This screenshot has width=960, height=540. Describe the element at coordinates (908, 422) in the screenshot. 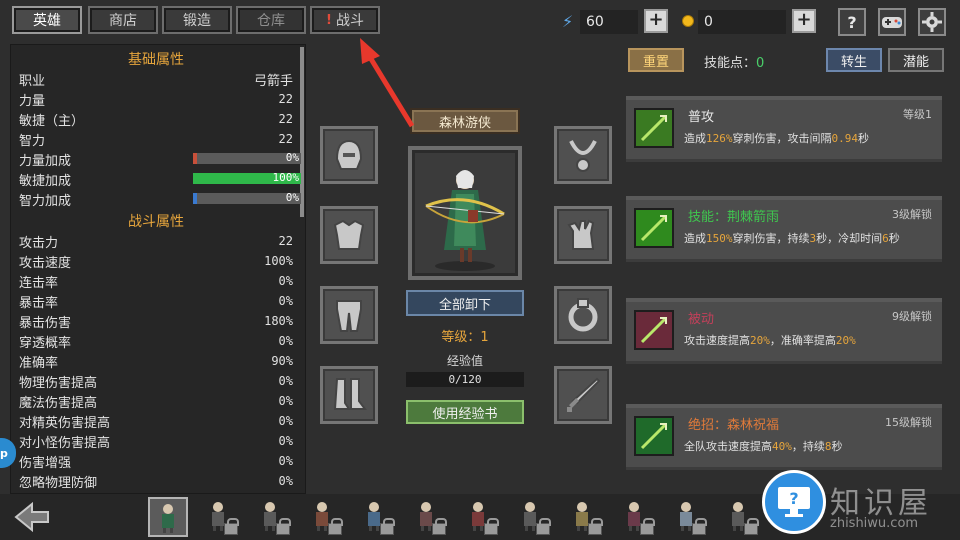

I see `skill-unlock-level: 15级解锁` at that location.